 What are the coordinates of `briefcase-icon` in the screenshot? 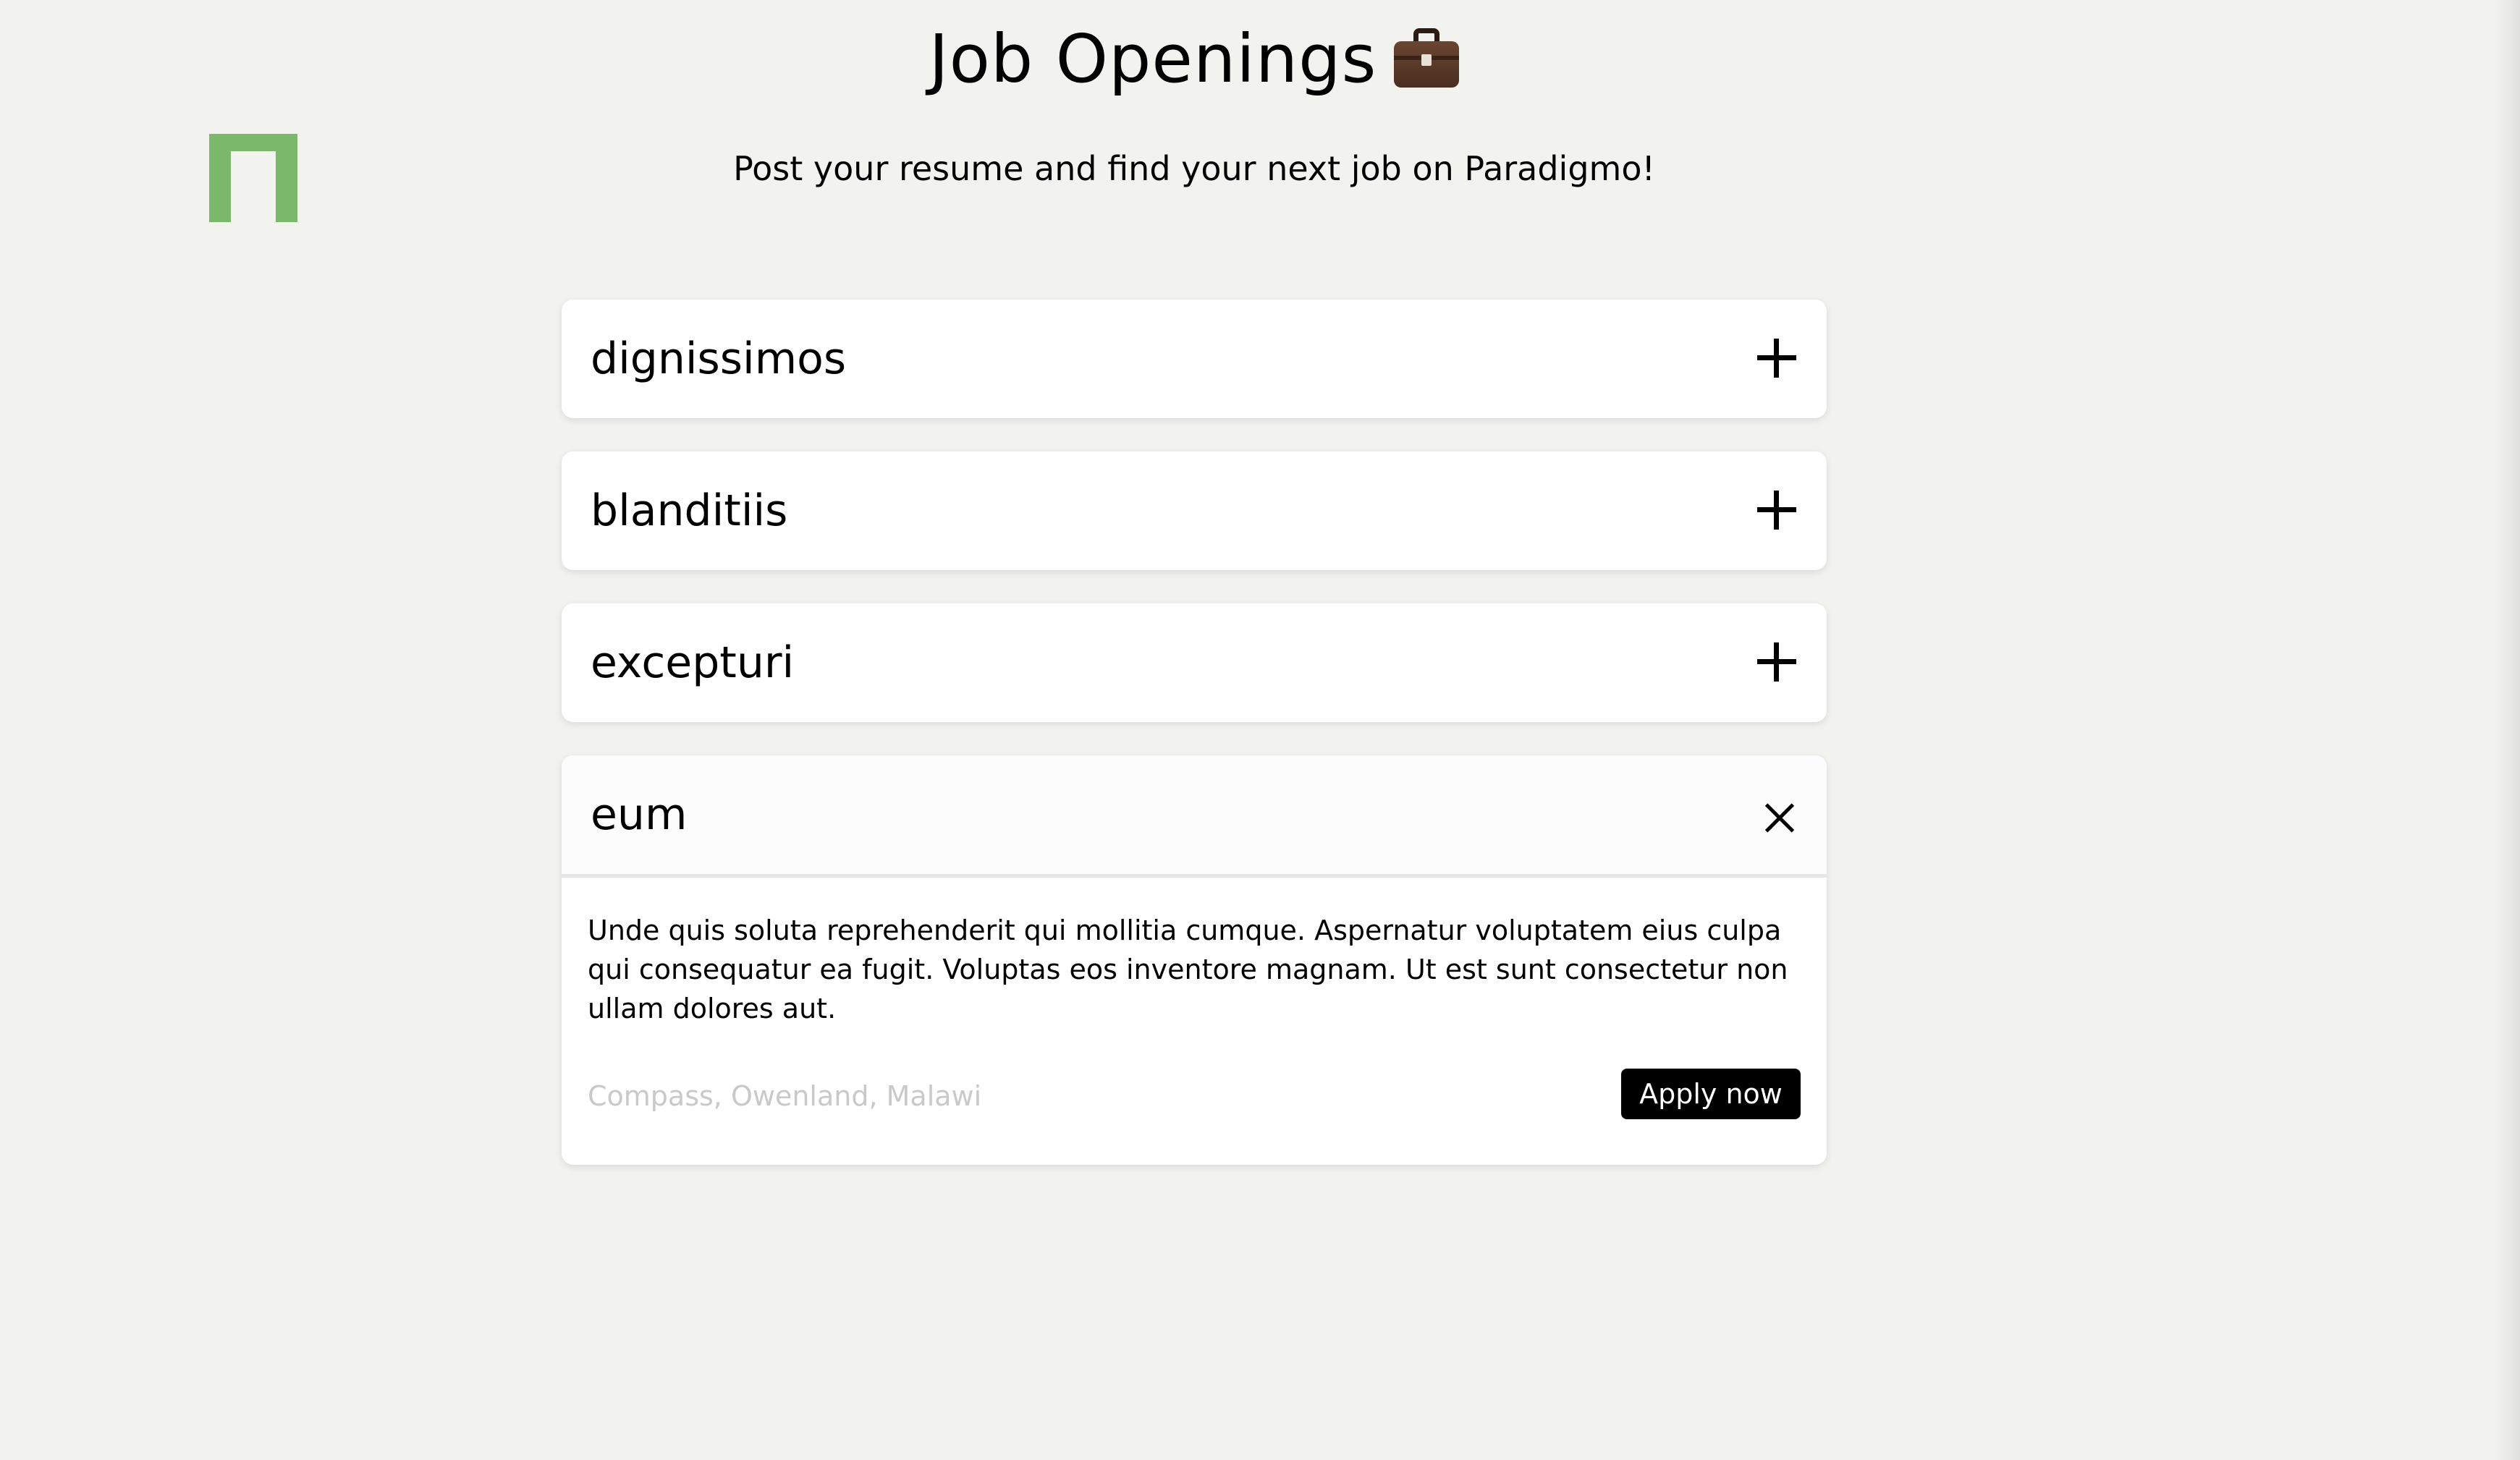 It's located at (1427, 58).